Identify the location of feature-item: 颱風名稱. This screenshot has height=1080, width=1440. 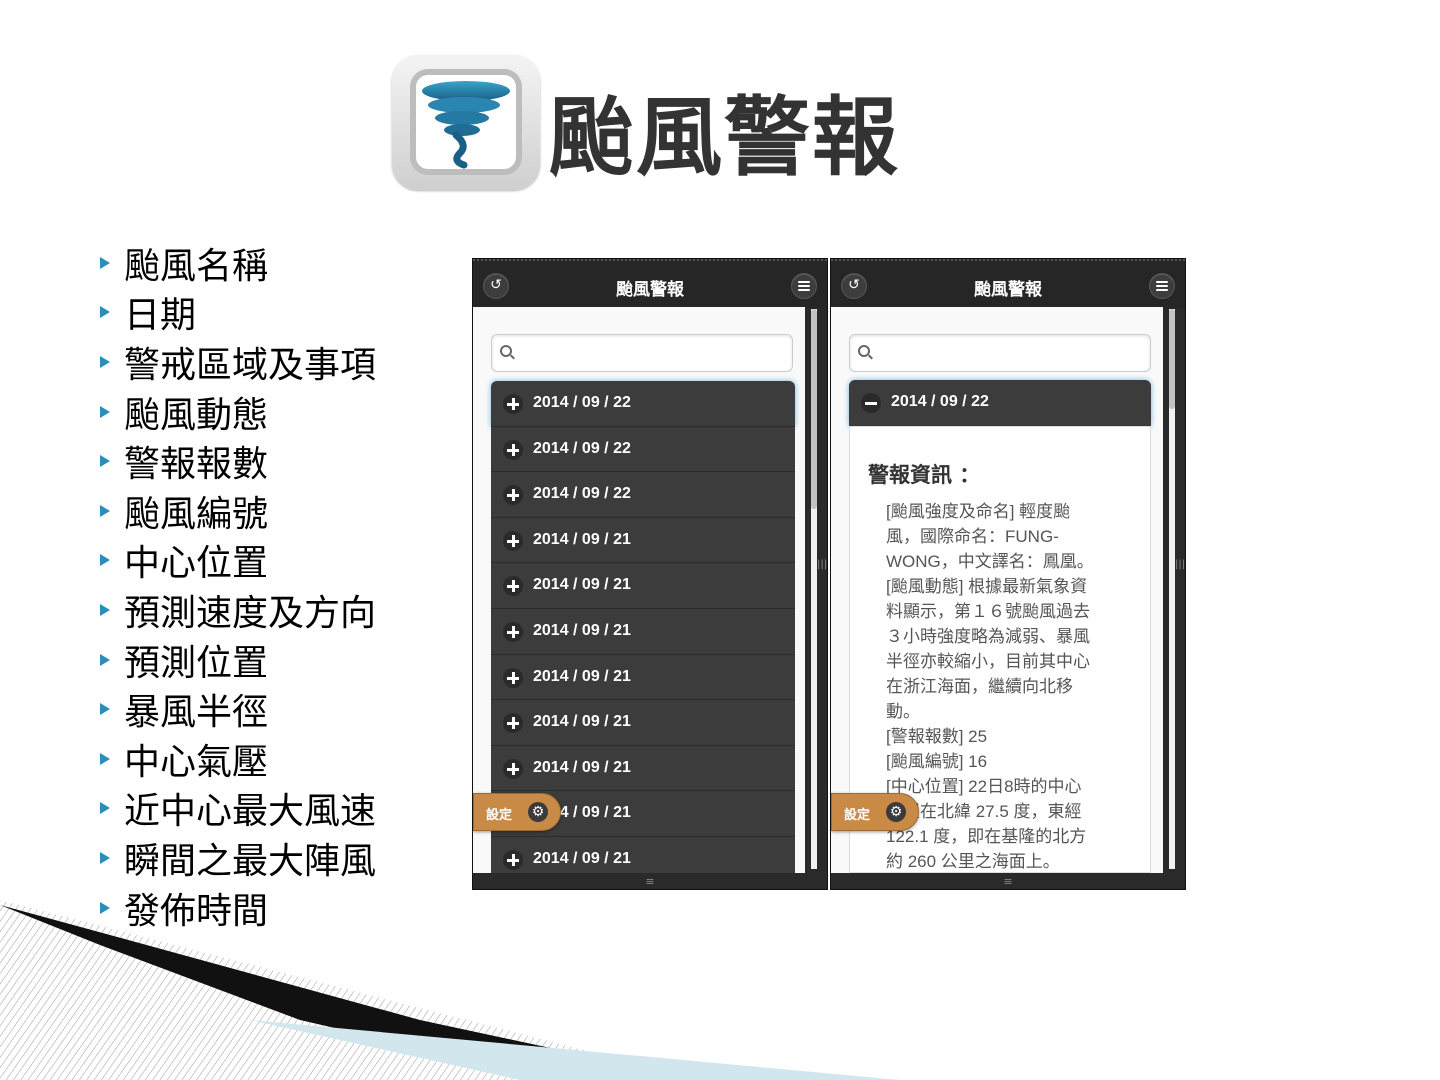
(238, 267).